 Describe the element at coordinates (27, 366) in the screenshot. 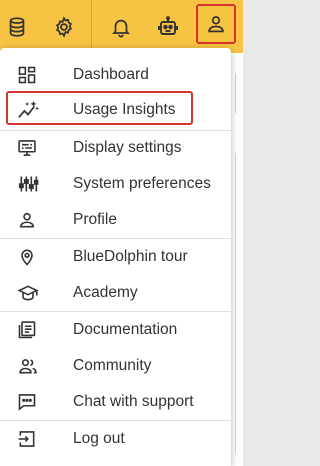

I see `community-icon` at that location.